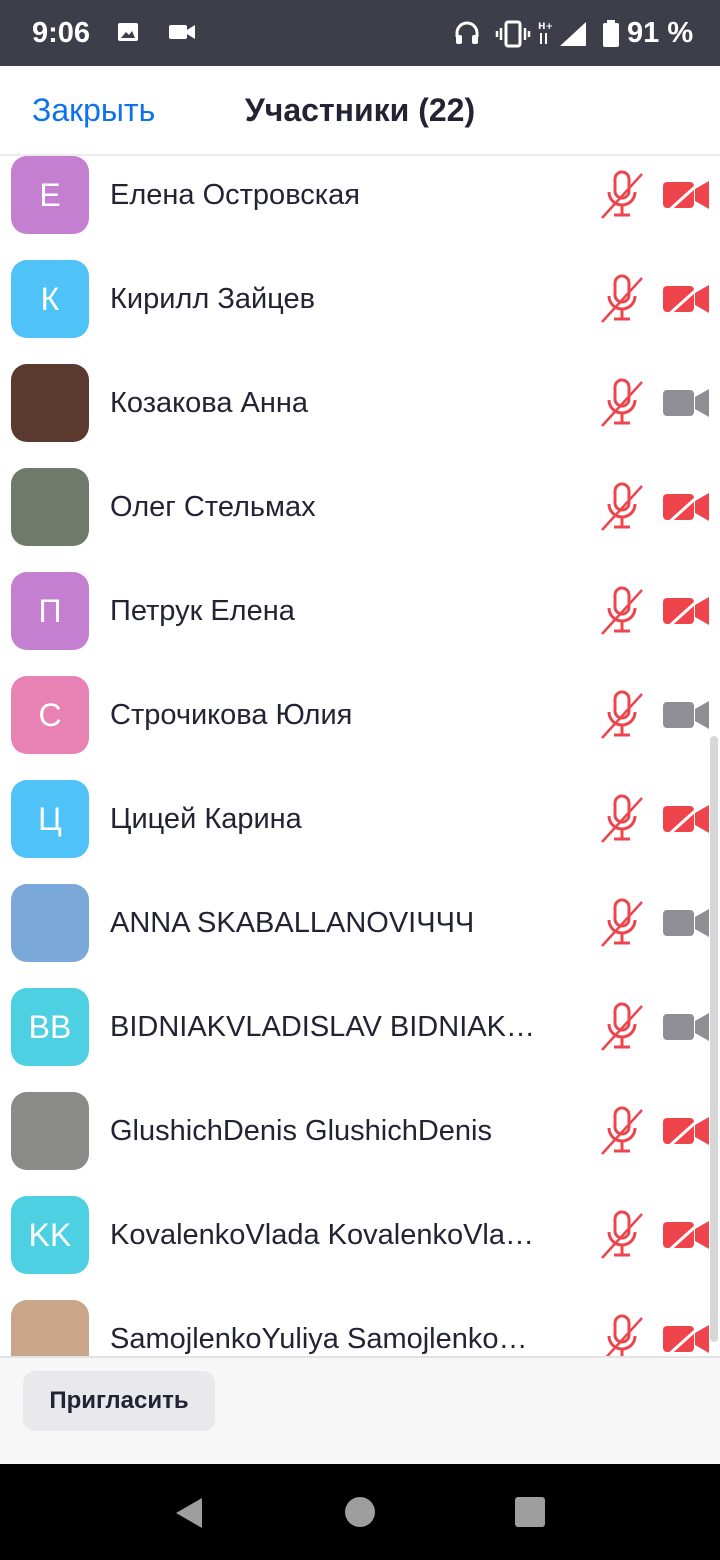 This screenshot has height=1560, width=720. What do you see at coordinates (231, 715) in the screenshot?
I see `participant-name: Строчикова Юлия` at bounding box center [231, 715].